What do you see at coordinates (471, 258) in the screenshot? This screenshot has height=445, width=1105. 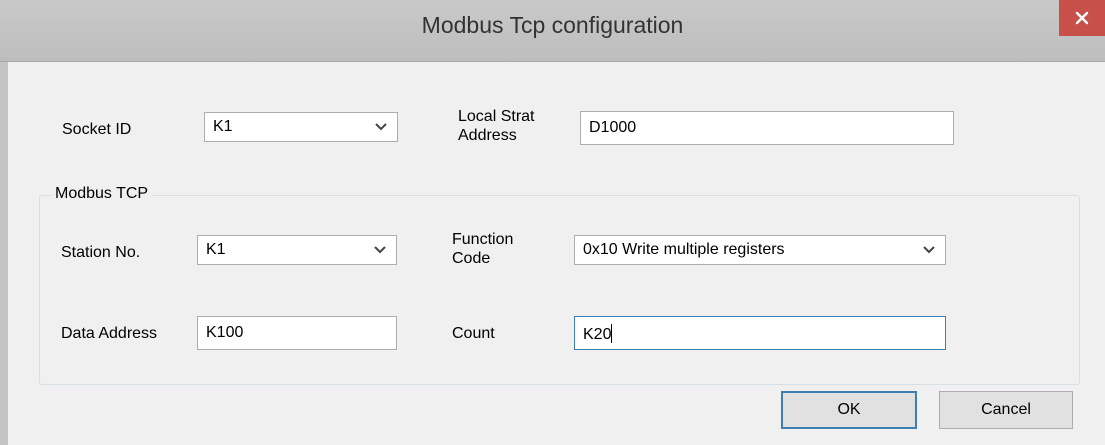 I see `function-code-label-line2: Code` at bounding box center [471, 258].